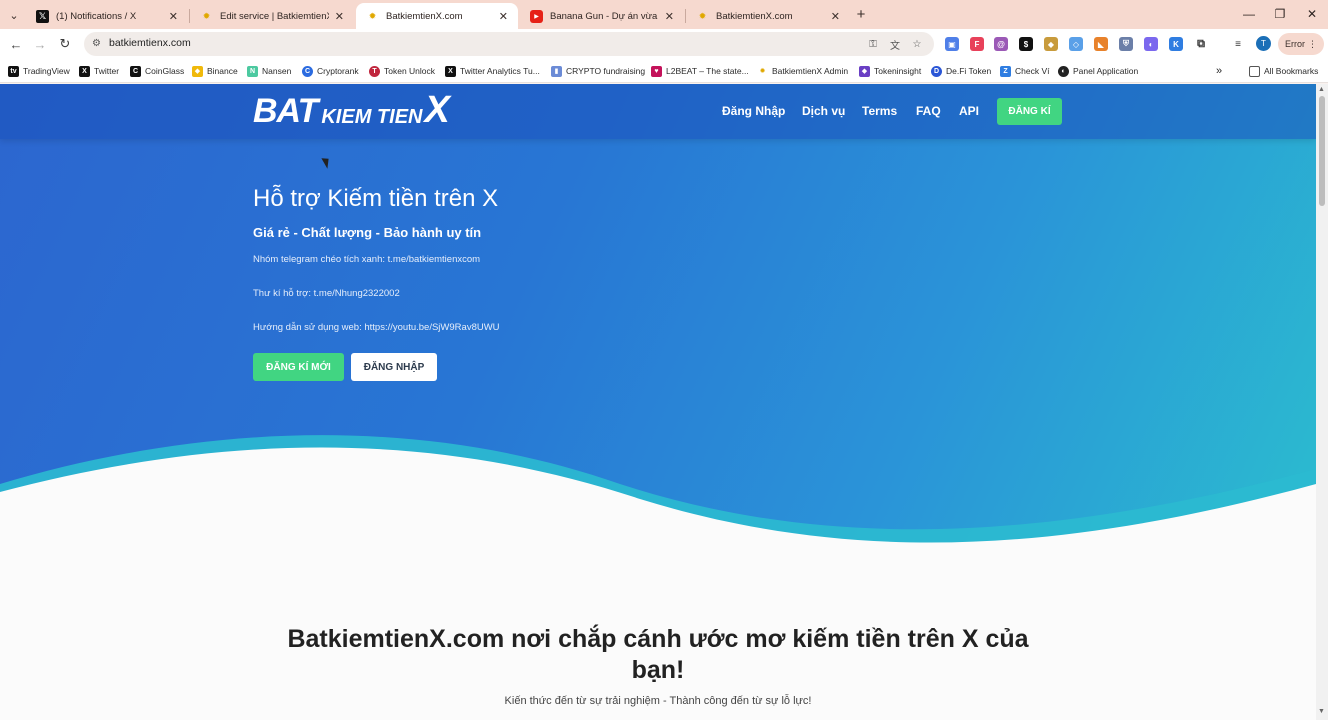  What do you see at coordinates (952, 44) in the screenshot?
I see `extension-icon: ▣` at bounding box center [952, 44].